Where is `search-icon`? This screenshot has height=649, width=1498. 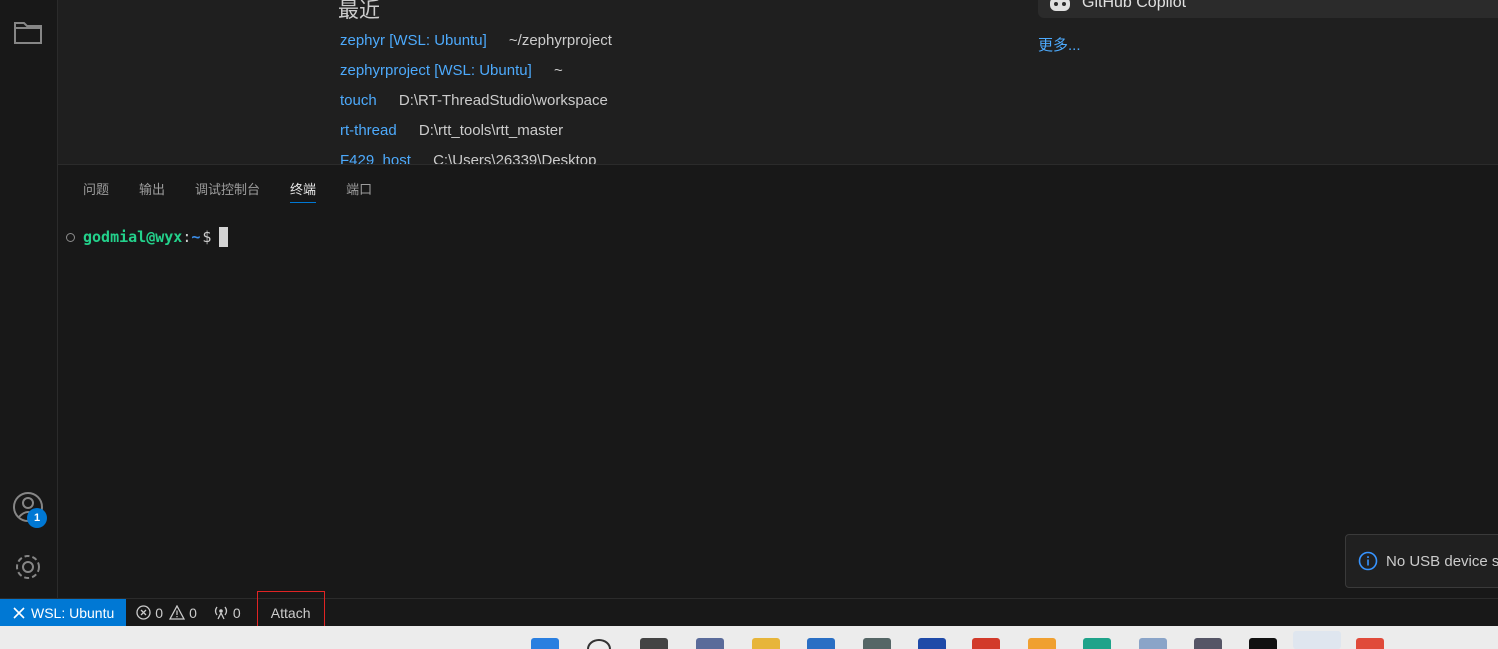
search-icon is located at coordinates (599, 644).